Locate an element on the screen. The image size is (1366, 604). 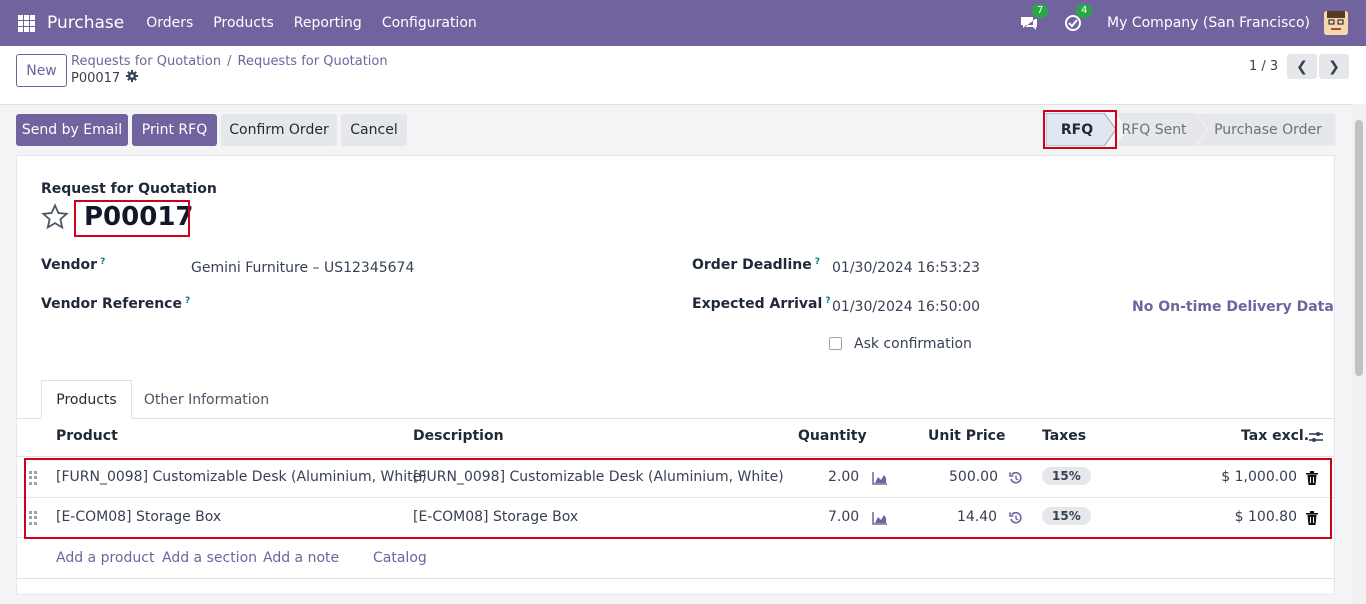
status-rfq-sent: RFQ Sent is located at coordinates (1154, 129).